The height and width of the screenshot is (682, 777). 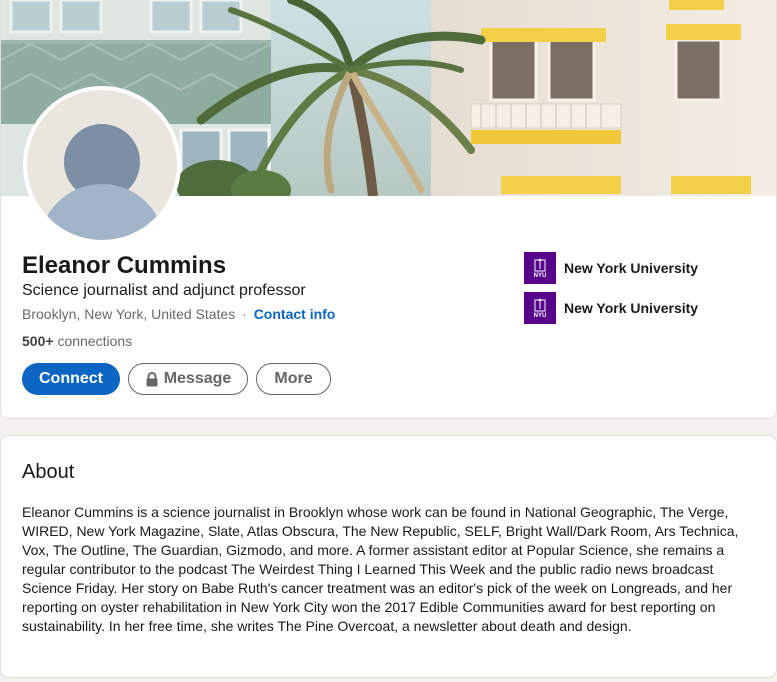 What do you see at coordinates (295, 314) in the screenshot?
I see `contact-info-link: Contact info` at bounding box center [295, 314].